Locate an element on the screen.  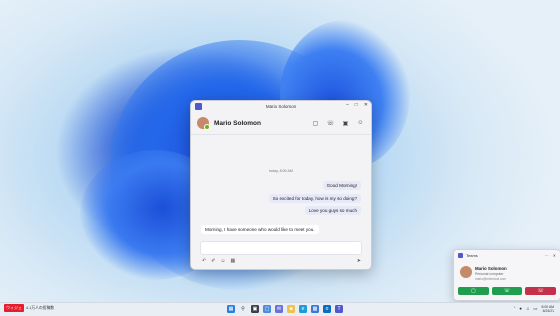
gif-icon: ▦ is located at coordinates (233, 261).